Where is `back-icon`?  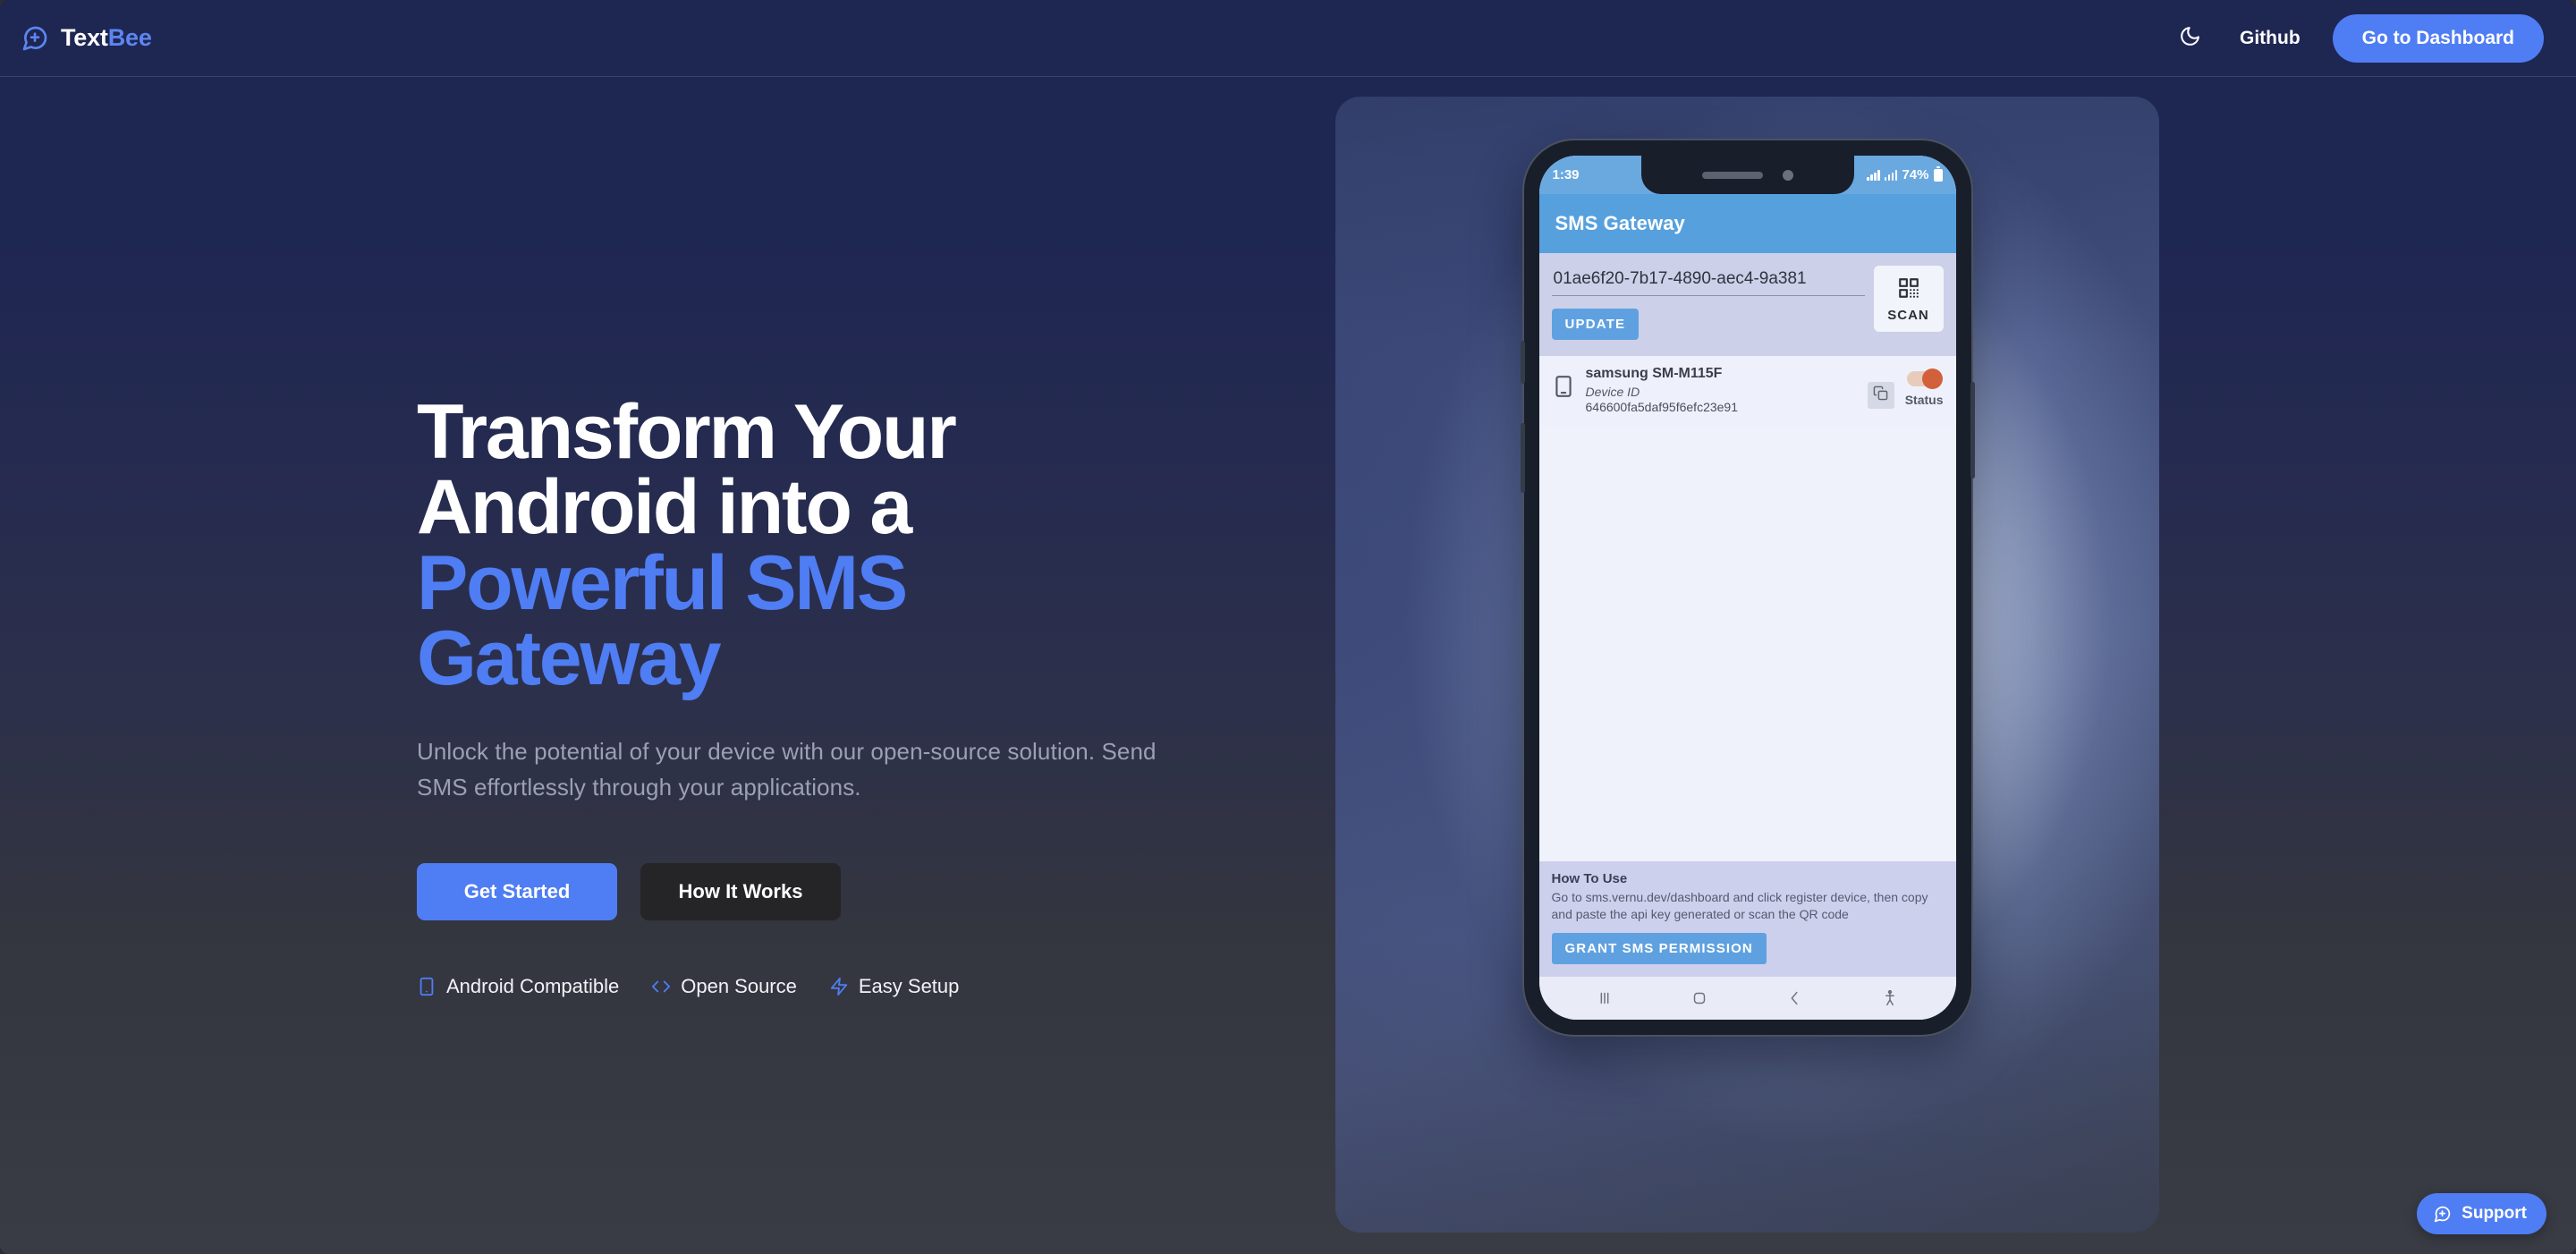
back-icon is located at coordinates (1795, 998).